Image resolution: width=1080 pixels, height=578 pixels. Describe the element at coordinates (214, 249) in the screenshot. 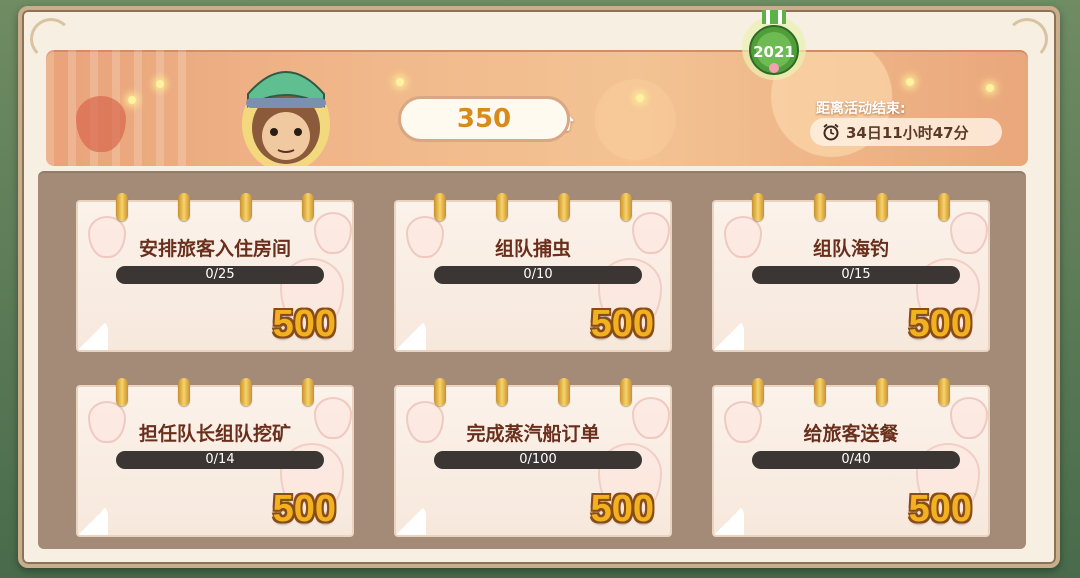

I see `task-title: 安排旅客入住房间` at that location.